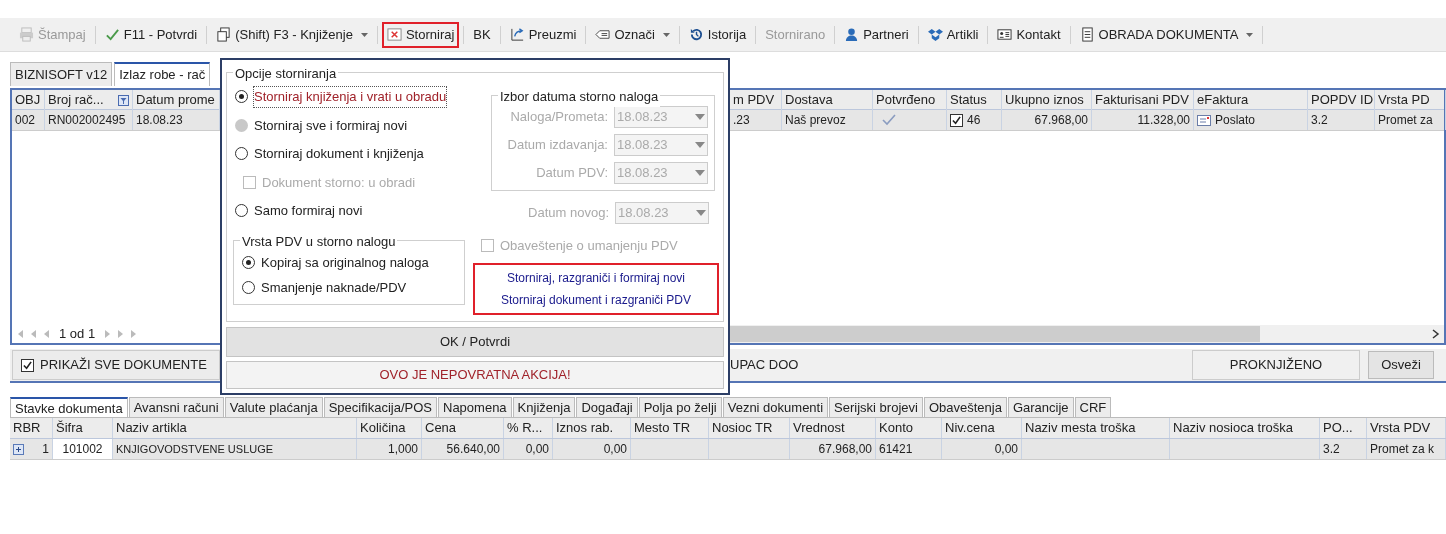 Image resolution: width=1446 pixels, height=534 pixels. I want to click on expand-icon, so click(18, 449).